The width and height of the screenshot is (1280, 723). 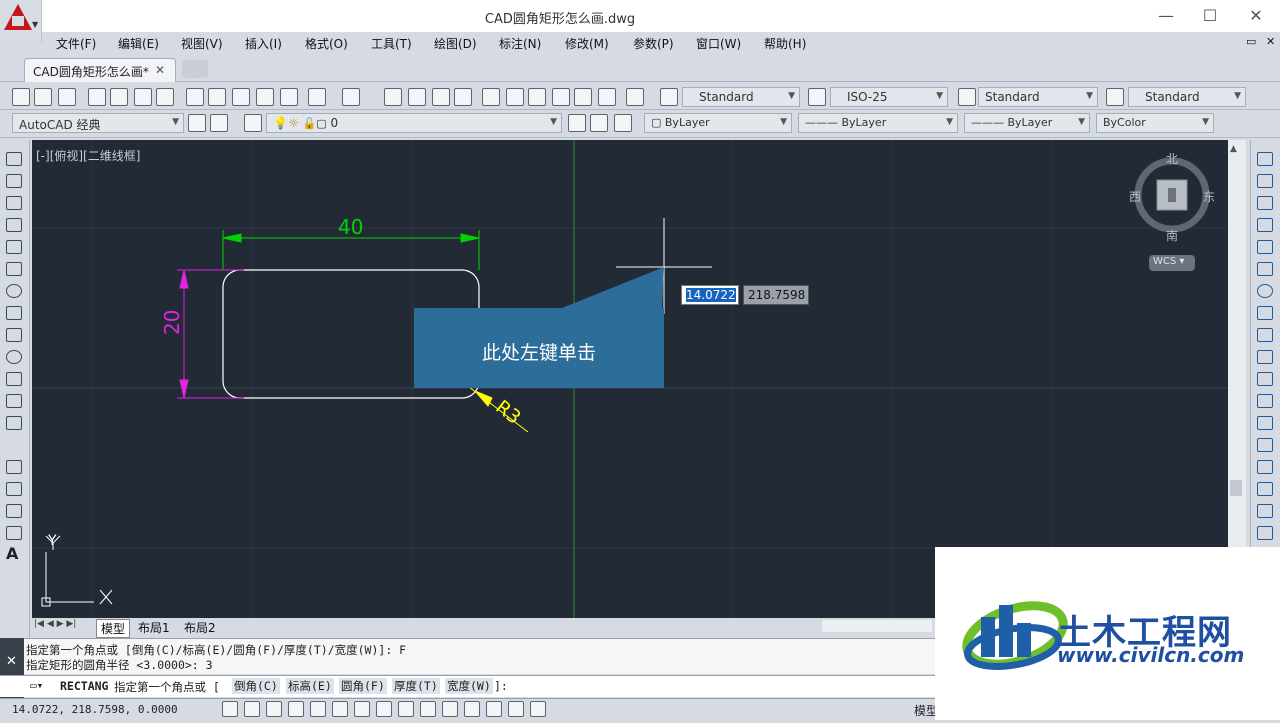 I want to click on close-button: ✕, so click(x=1256, y=16).